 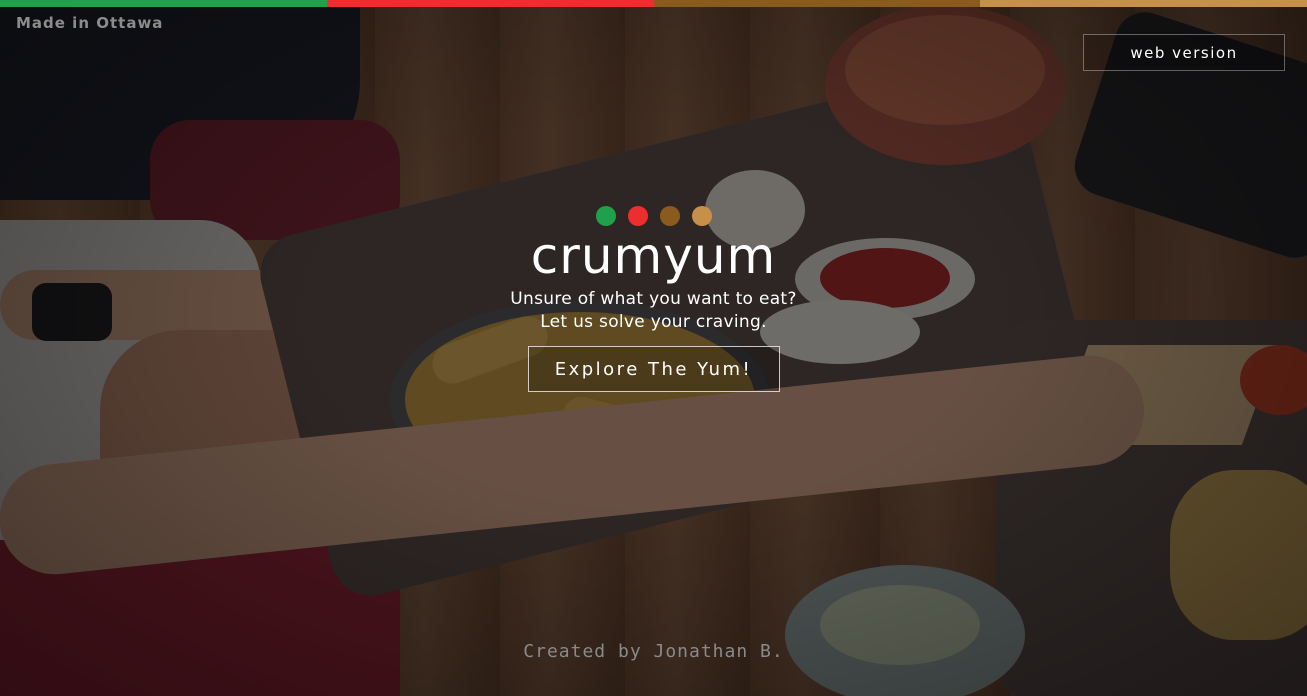 I want to click on explore-button: Explore The Yum!, so click(x=653, y=369).